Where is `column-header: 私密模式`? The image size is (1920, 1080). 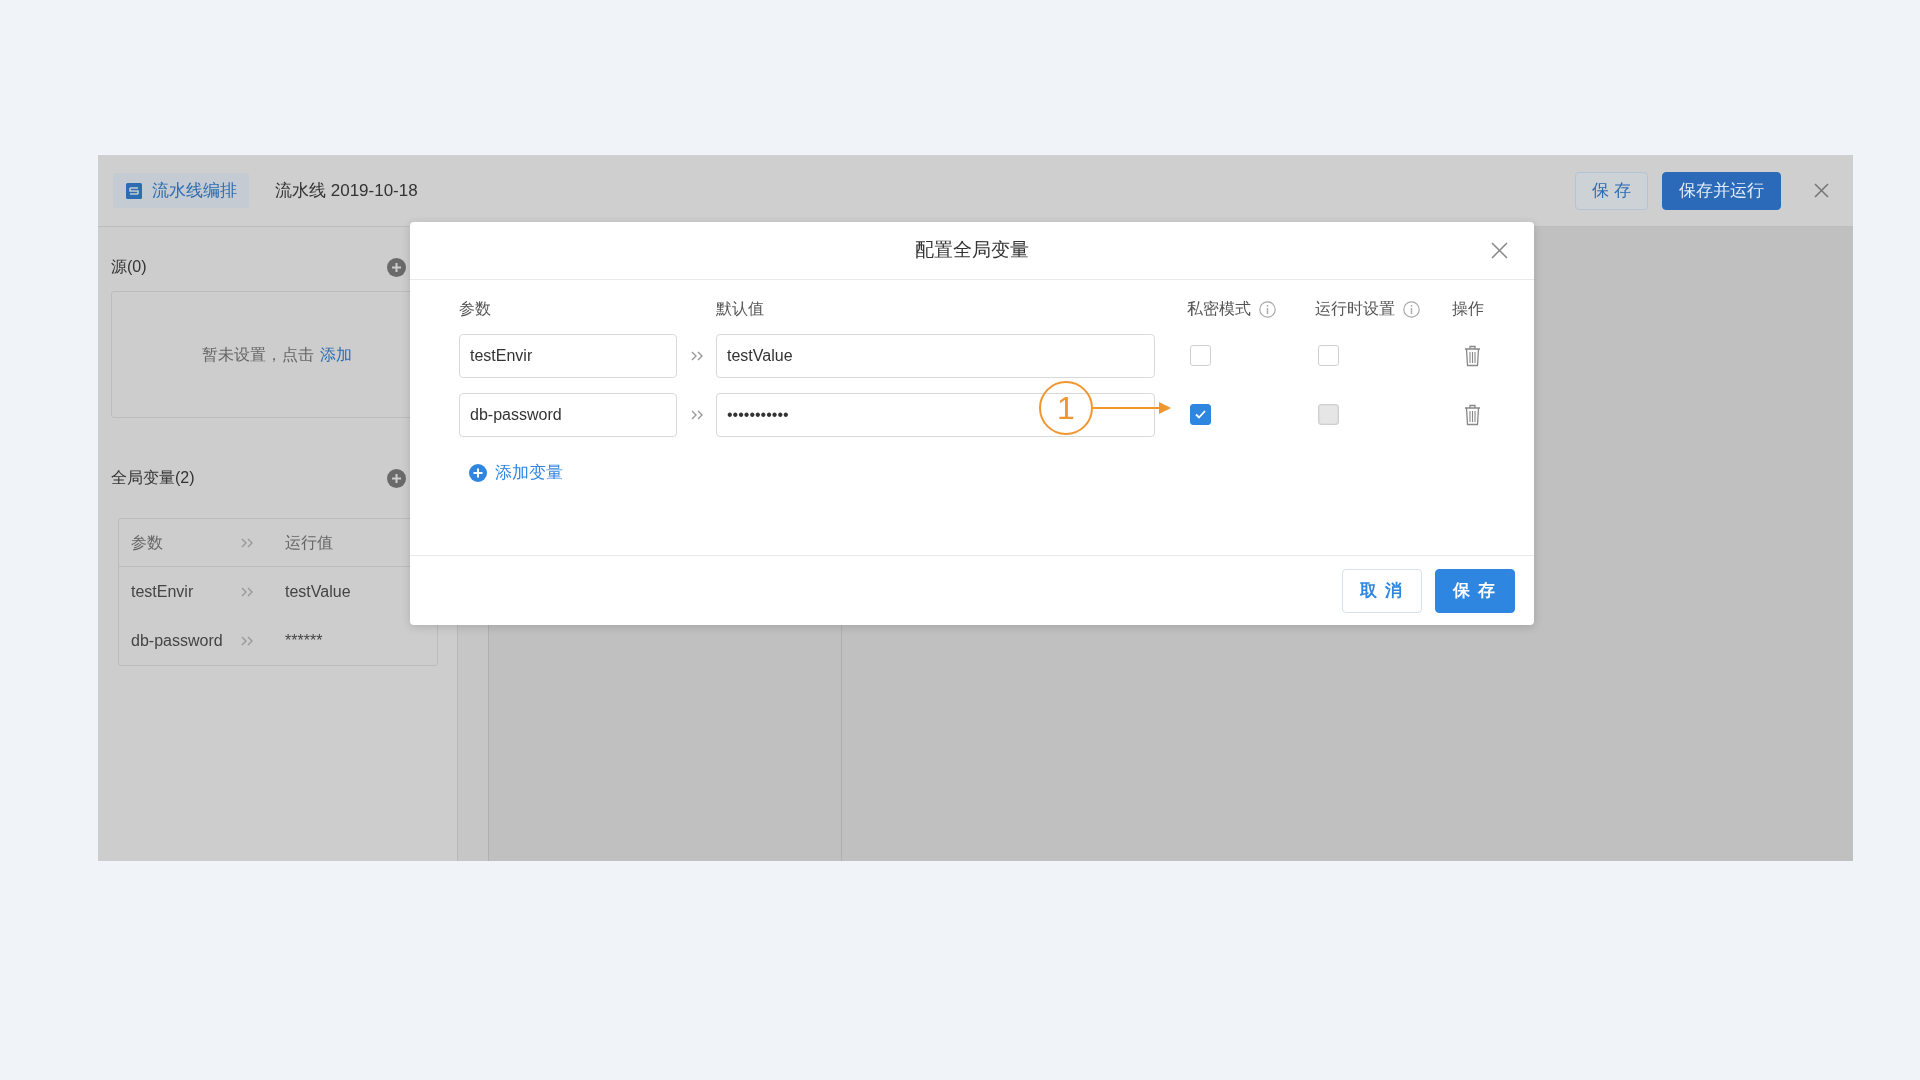
column-header: 私密模式 is located at coordinates (1219, 309).